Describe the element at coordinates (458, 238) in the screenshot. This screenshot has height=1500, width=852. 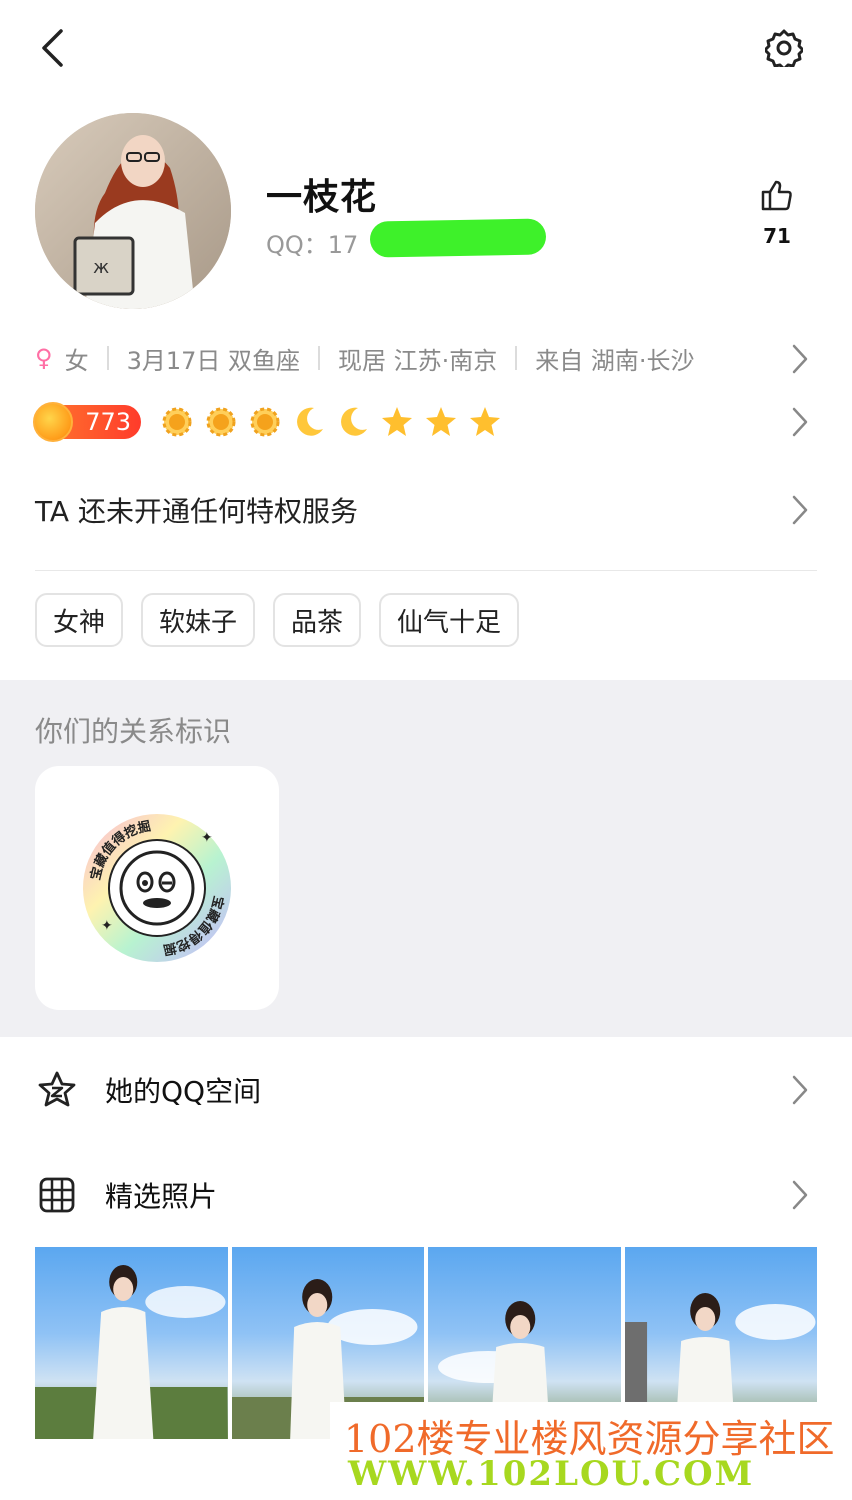
I see `redaction-mark` at that location.